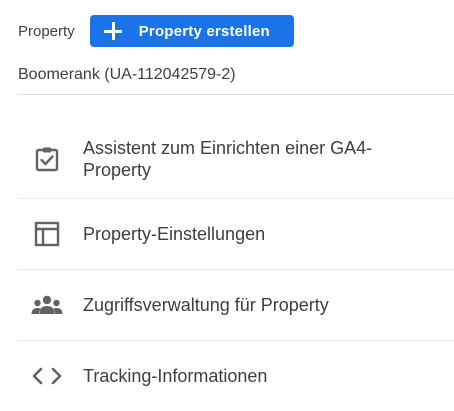 This screenshot has width=454, height=411. What do you see at coordinates (47, 376) in the screenshot?
I see `code-brackets-icon` at bounding box center [47, 376].